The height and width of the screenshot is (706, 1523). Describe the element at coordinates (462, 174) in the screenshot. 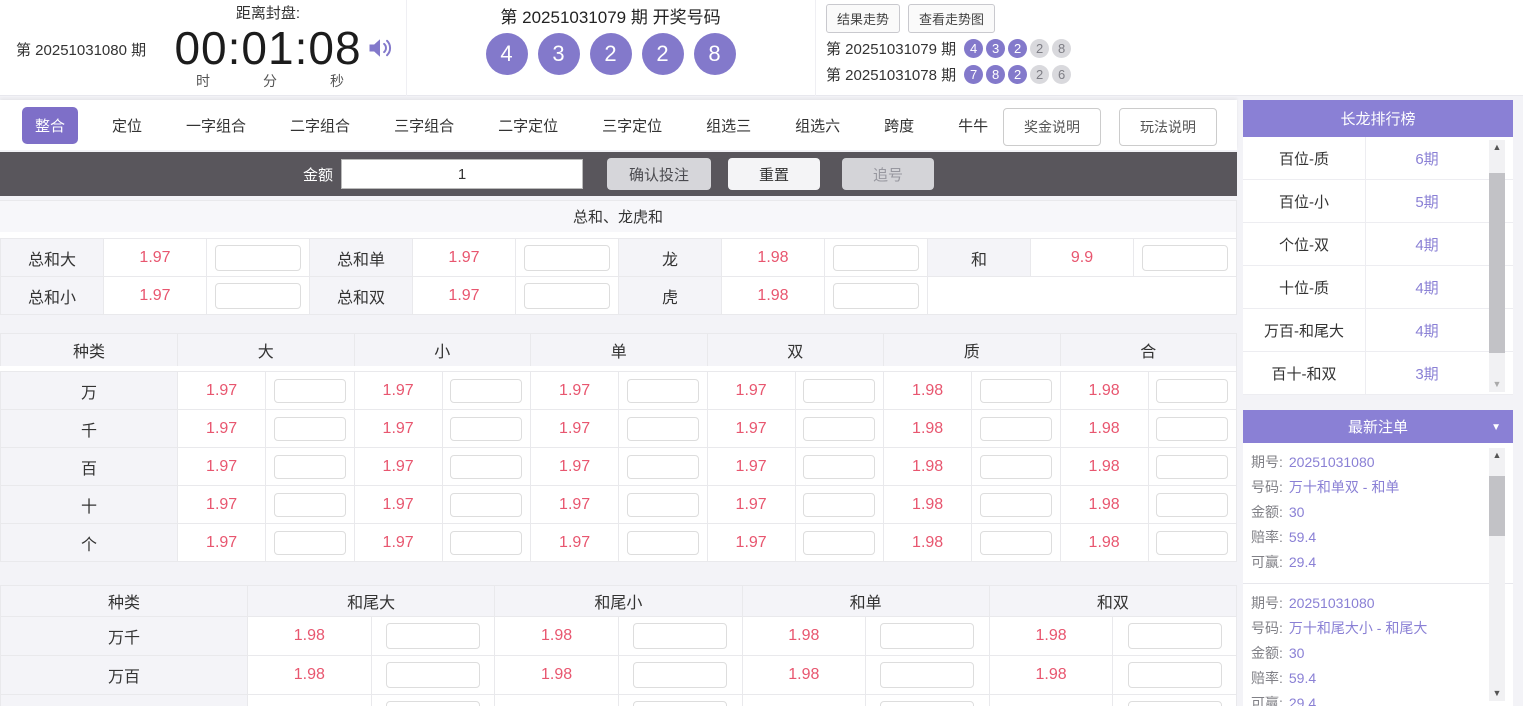

I see `amount-input` at that location.